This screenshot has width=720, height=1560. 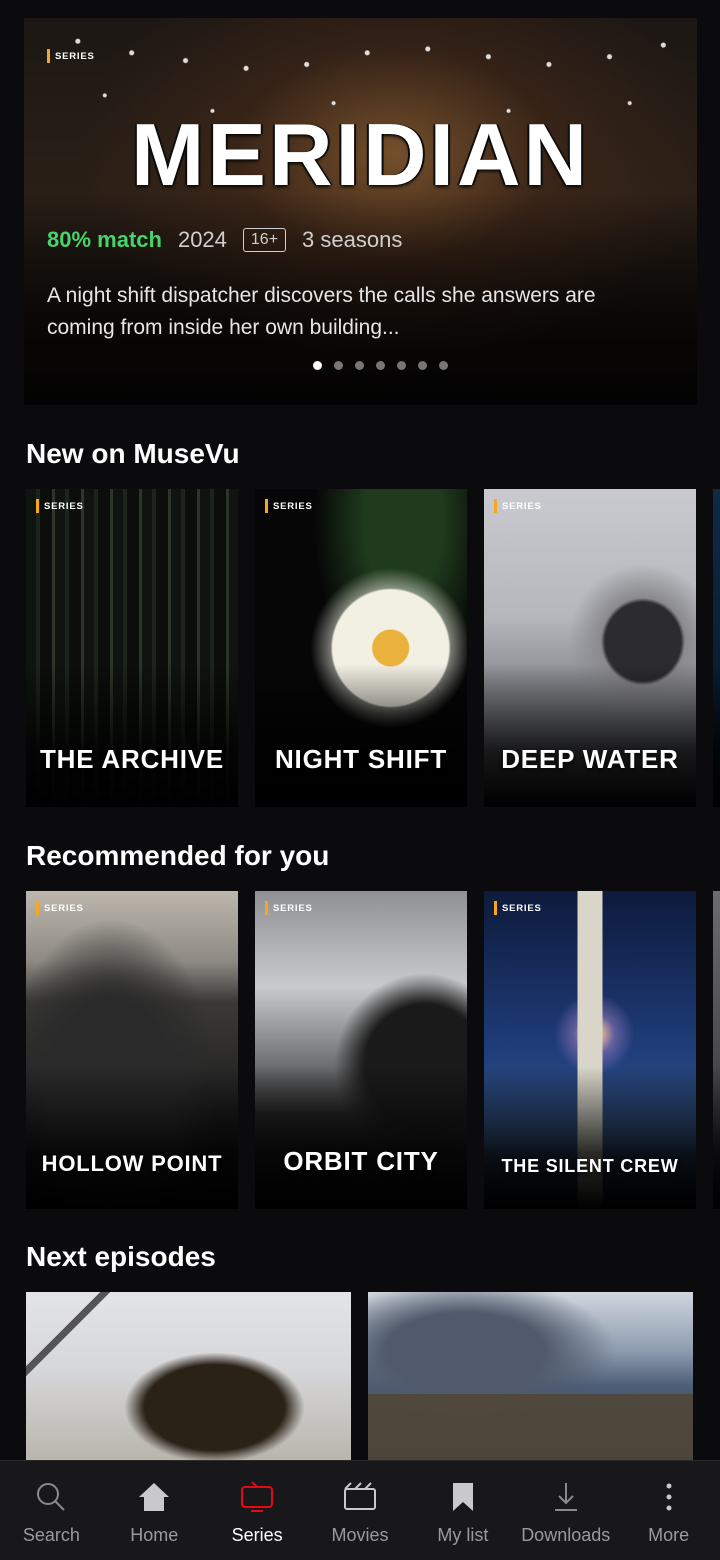 I want to click on match-score: 80% match, so click(x=104, y=239).